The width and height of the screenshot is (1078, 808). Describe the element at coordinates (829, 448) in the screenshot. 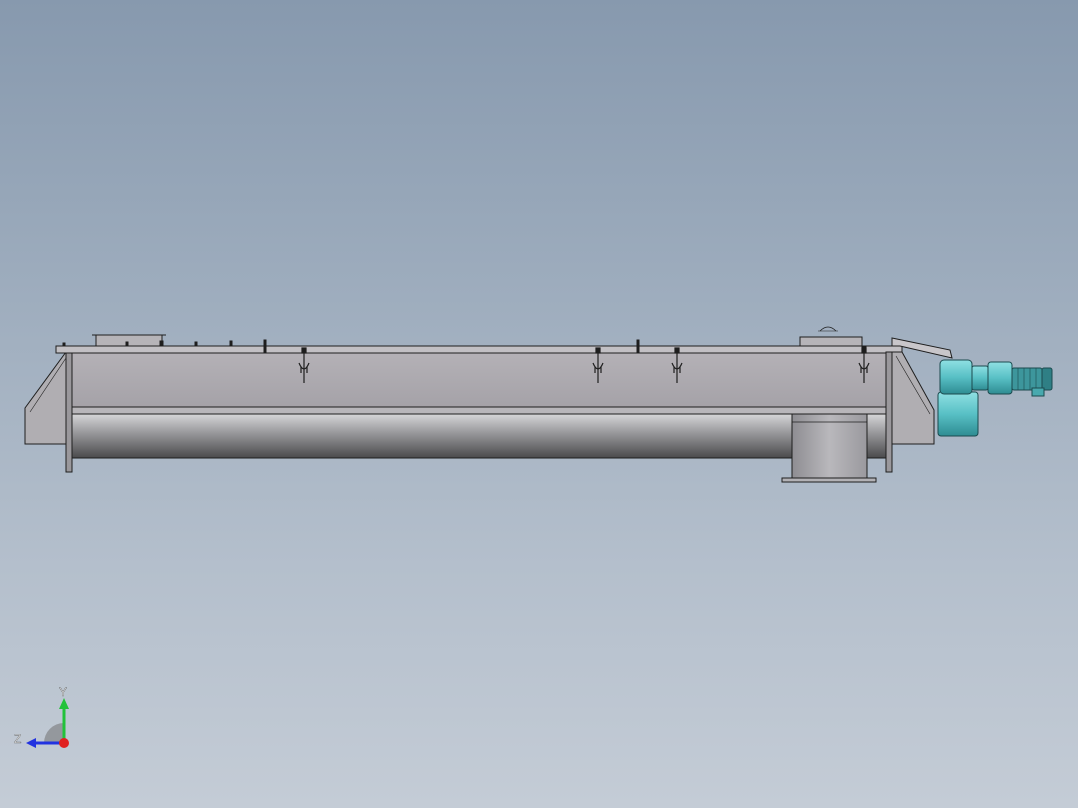

I see `discharge-outlet` at that location.